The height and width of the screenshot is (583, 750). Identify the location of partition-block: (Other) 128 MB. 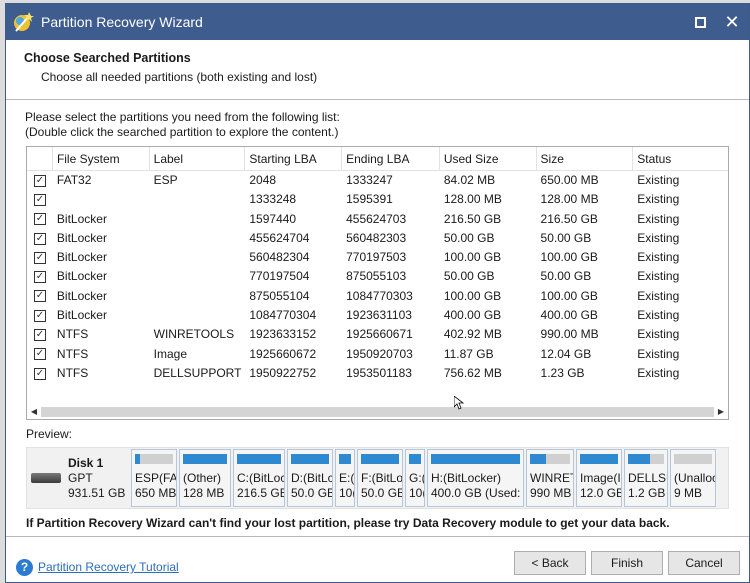
(205, 478).